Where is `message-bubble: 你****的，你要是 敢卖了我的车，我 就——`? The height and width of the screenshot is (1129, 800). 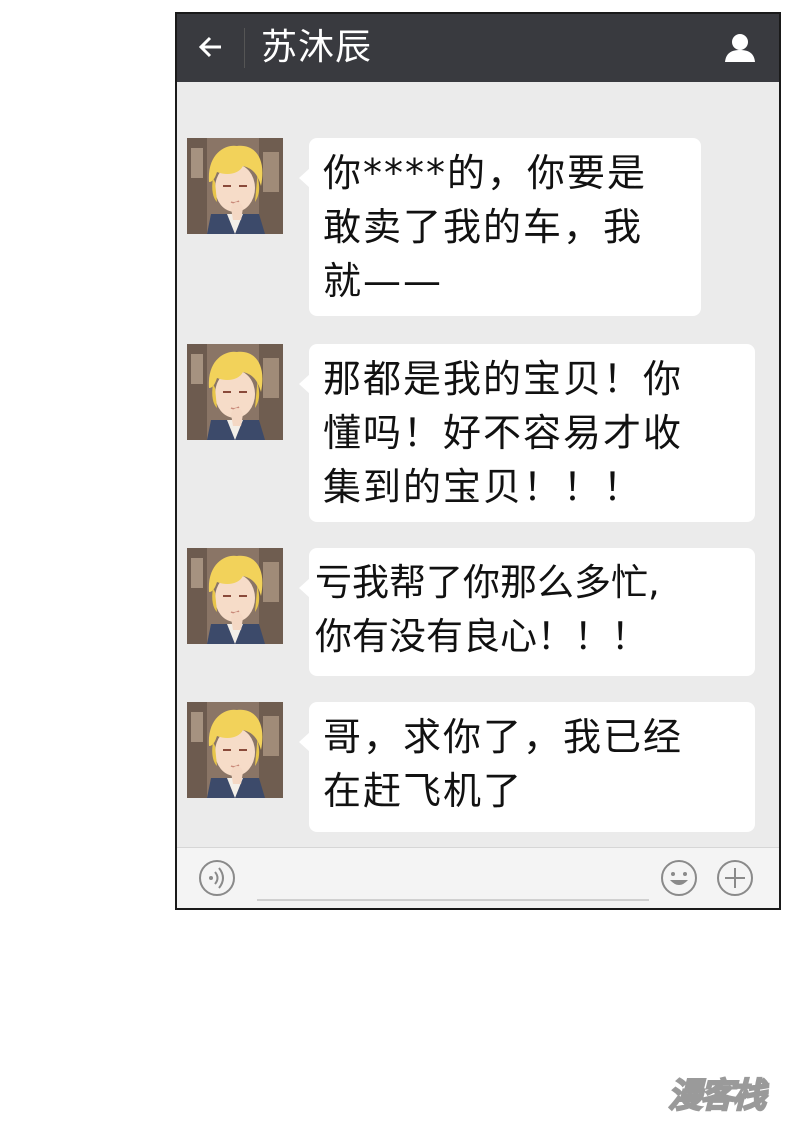
message-bubble: 你****的，你要是 敢卖了我的车，我 就—— is located at coordinates (500, 227).